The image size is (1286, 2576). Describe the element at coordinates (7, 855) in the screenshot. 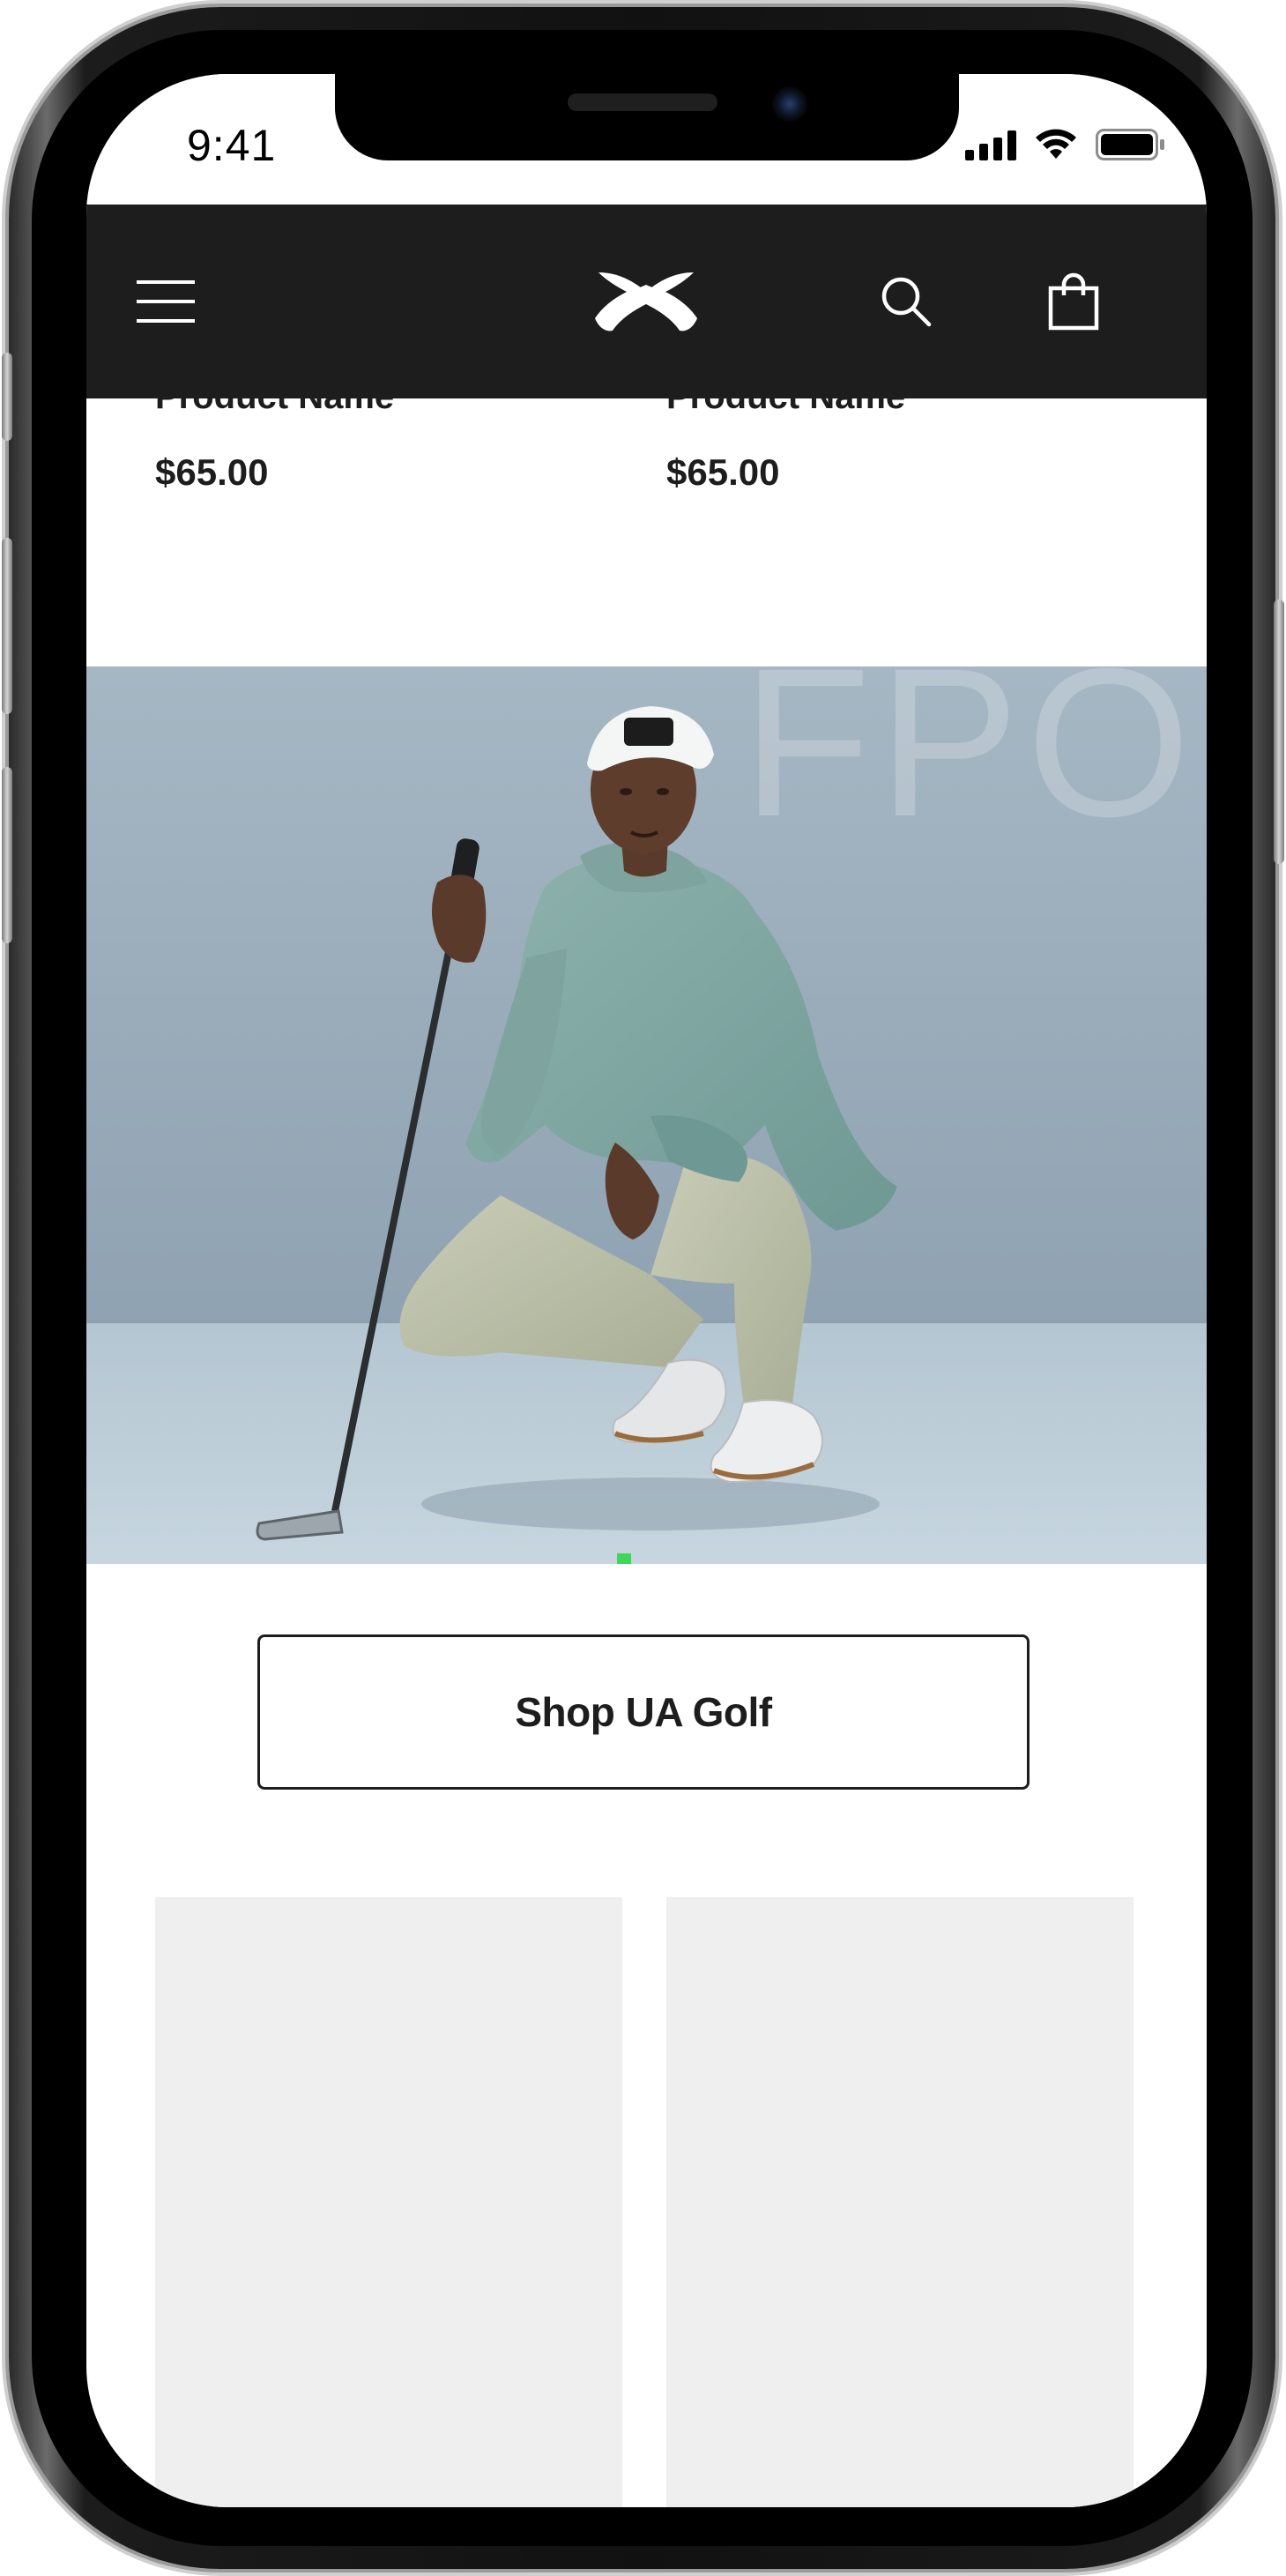

I see `volume-down-button` at that location.